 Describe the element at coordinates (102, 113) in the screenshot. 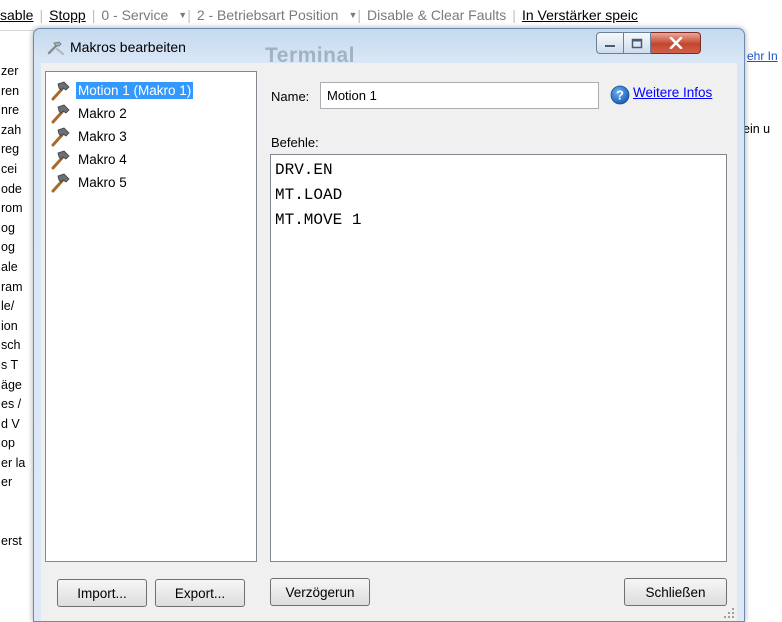

I see `macro-tree-item-label: Makro 2` at that location.